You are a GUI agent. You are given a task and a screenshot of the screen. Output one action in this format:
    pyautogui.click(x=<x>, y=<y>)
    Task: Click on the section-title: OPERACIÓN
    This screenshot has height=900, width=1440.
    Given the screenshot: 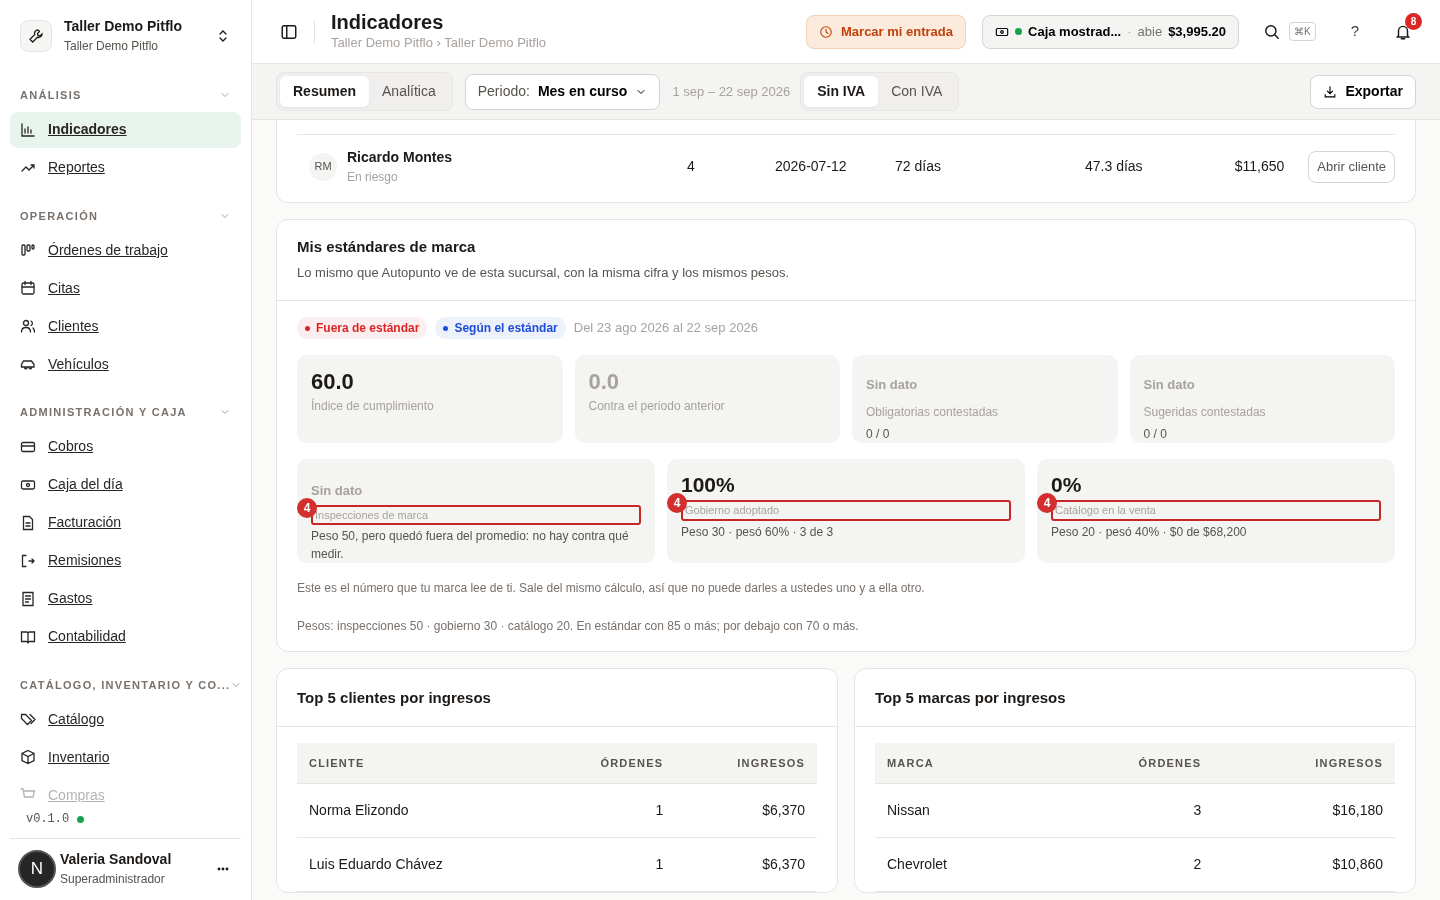 What is the action you would take?
    pyautogui.click(x=59, y=216)
    